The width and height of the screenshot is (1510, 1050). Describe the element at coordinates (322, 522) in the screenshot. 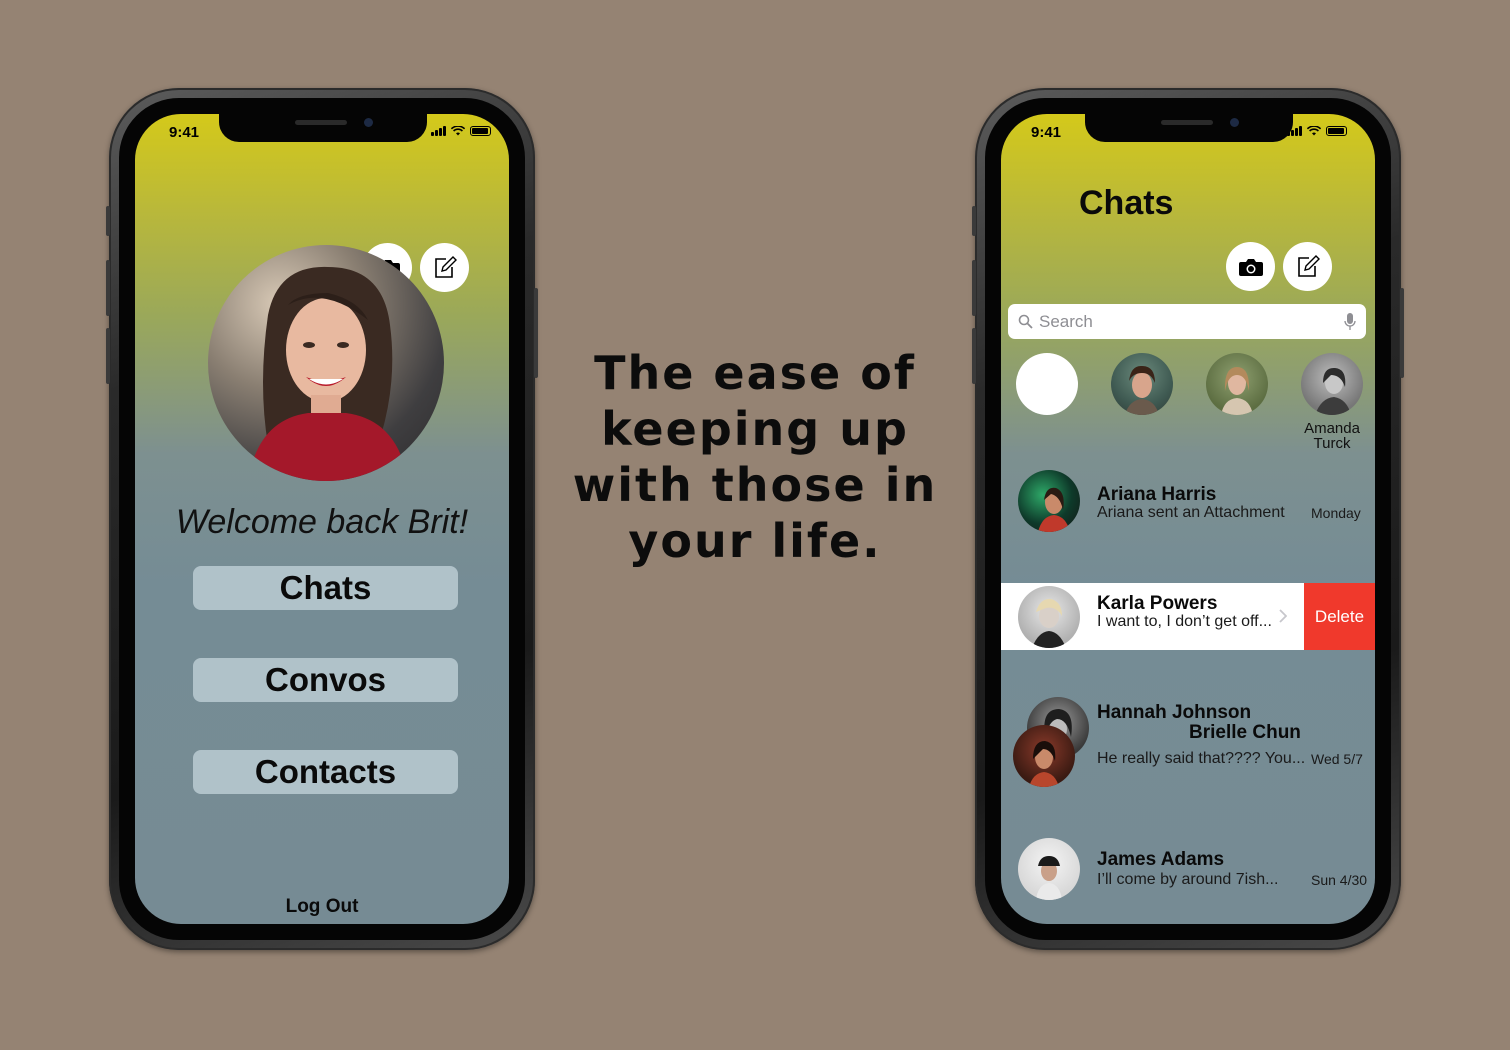

I see `welcome-message: Welcome back Brit!` at that location.